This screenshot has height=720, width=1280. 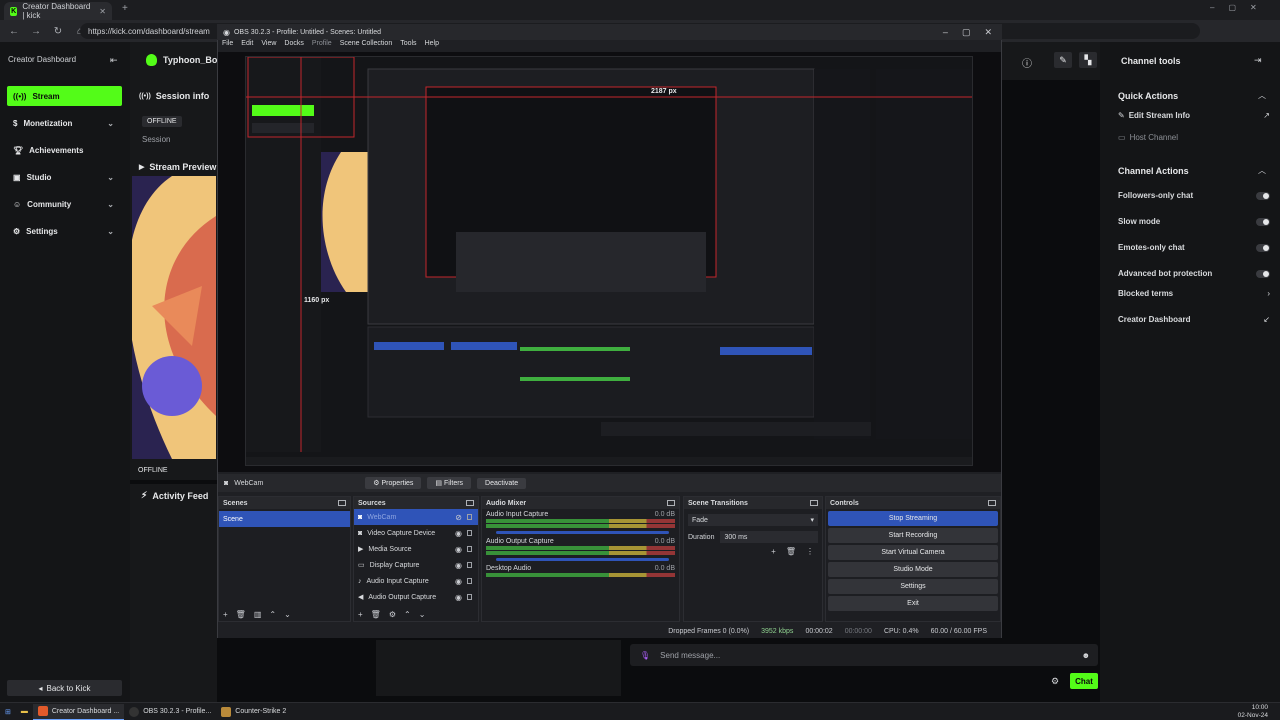 I want to click on stop-streaming-button: Stop Streaming, so click(x=913, y=518).